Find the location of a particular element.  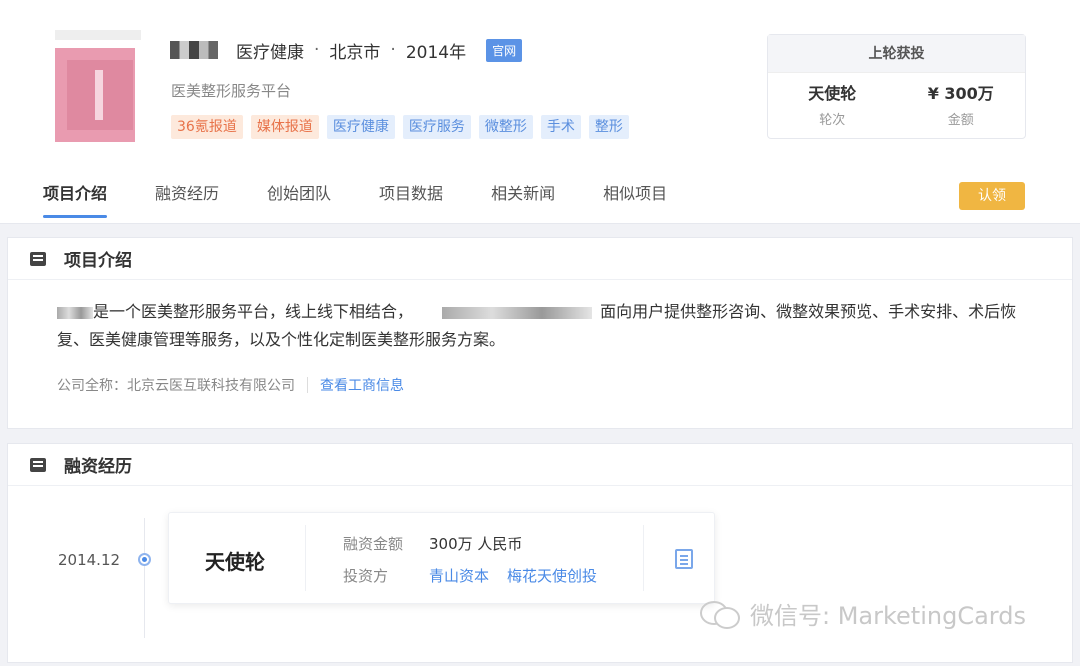

intro-card-header: 项目介绍 is located at coordinates (540, 259).